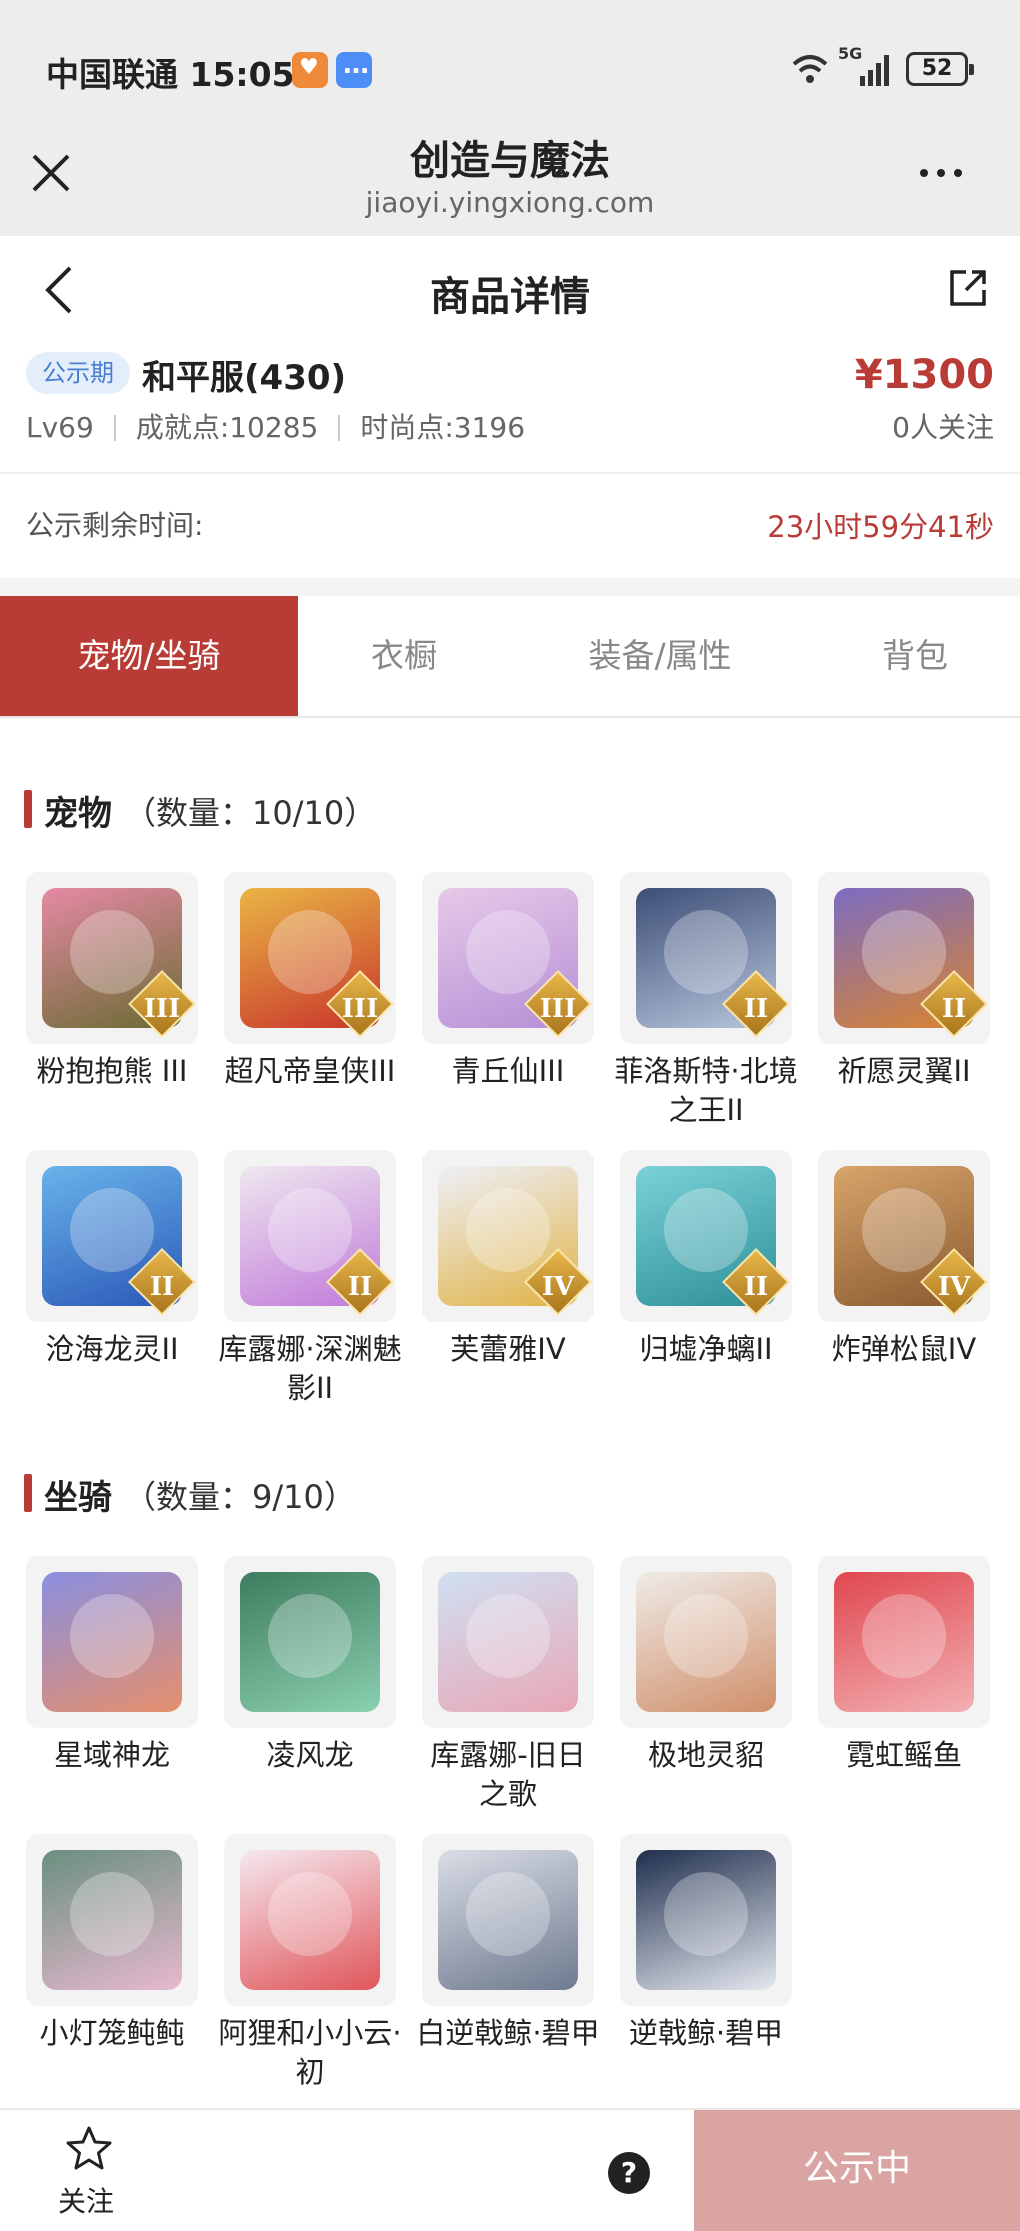  Describe the element at coordinates (404, 656) in the screenshot. I see `tab-wardrobe: 衣橱` at that location.